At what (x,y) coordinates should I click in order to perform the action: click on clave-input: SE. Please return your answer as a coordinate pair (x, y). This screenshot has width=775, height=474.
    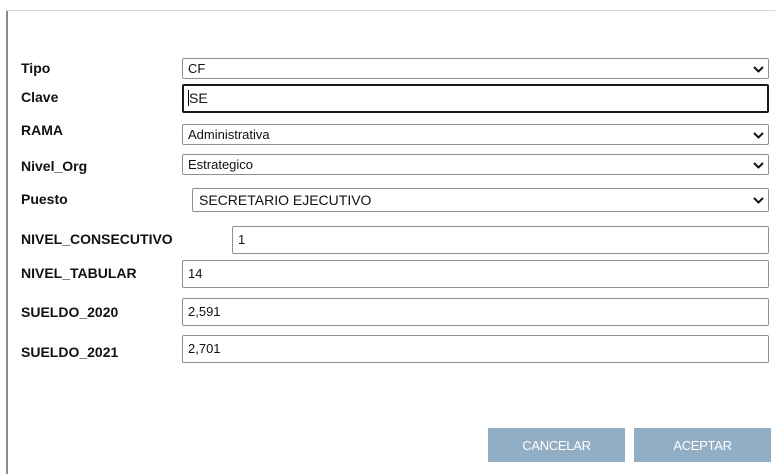
    Looking at the image, I should click on (475, 98).